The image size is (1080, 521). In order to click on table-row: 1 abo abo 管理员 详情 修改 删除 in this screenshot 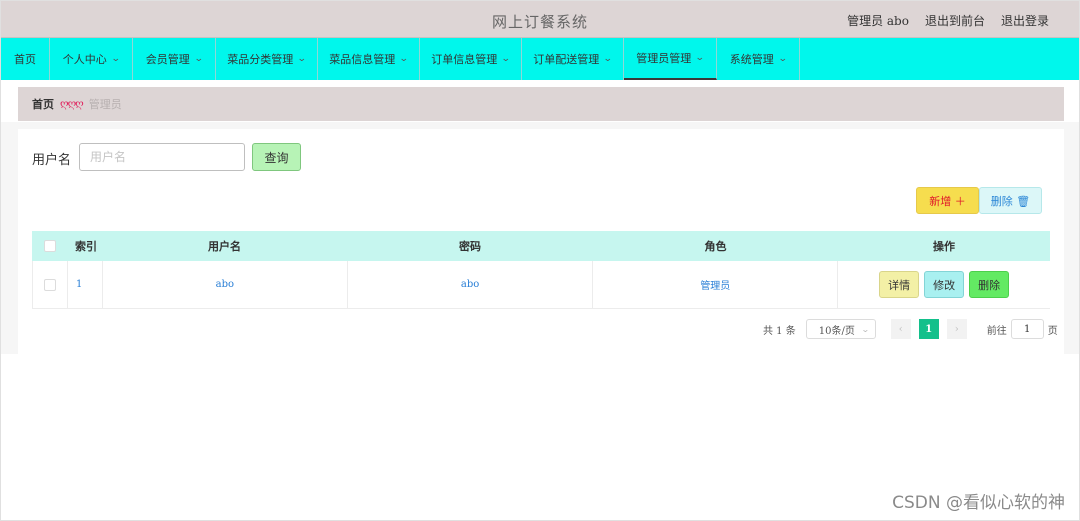, I will do `click(541, 285)`.